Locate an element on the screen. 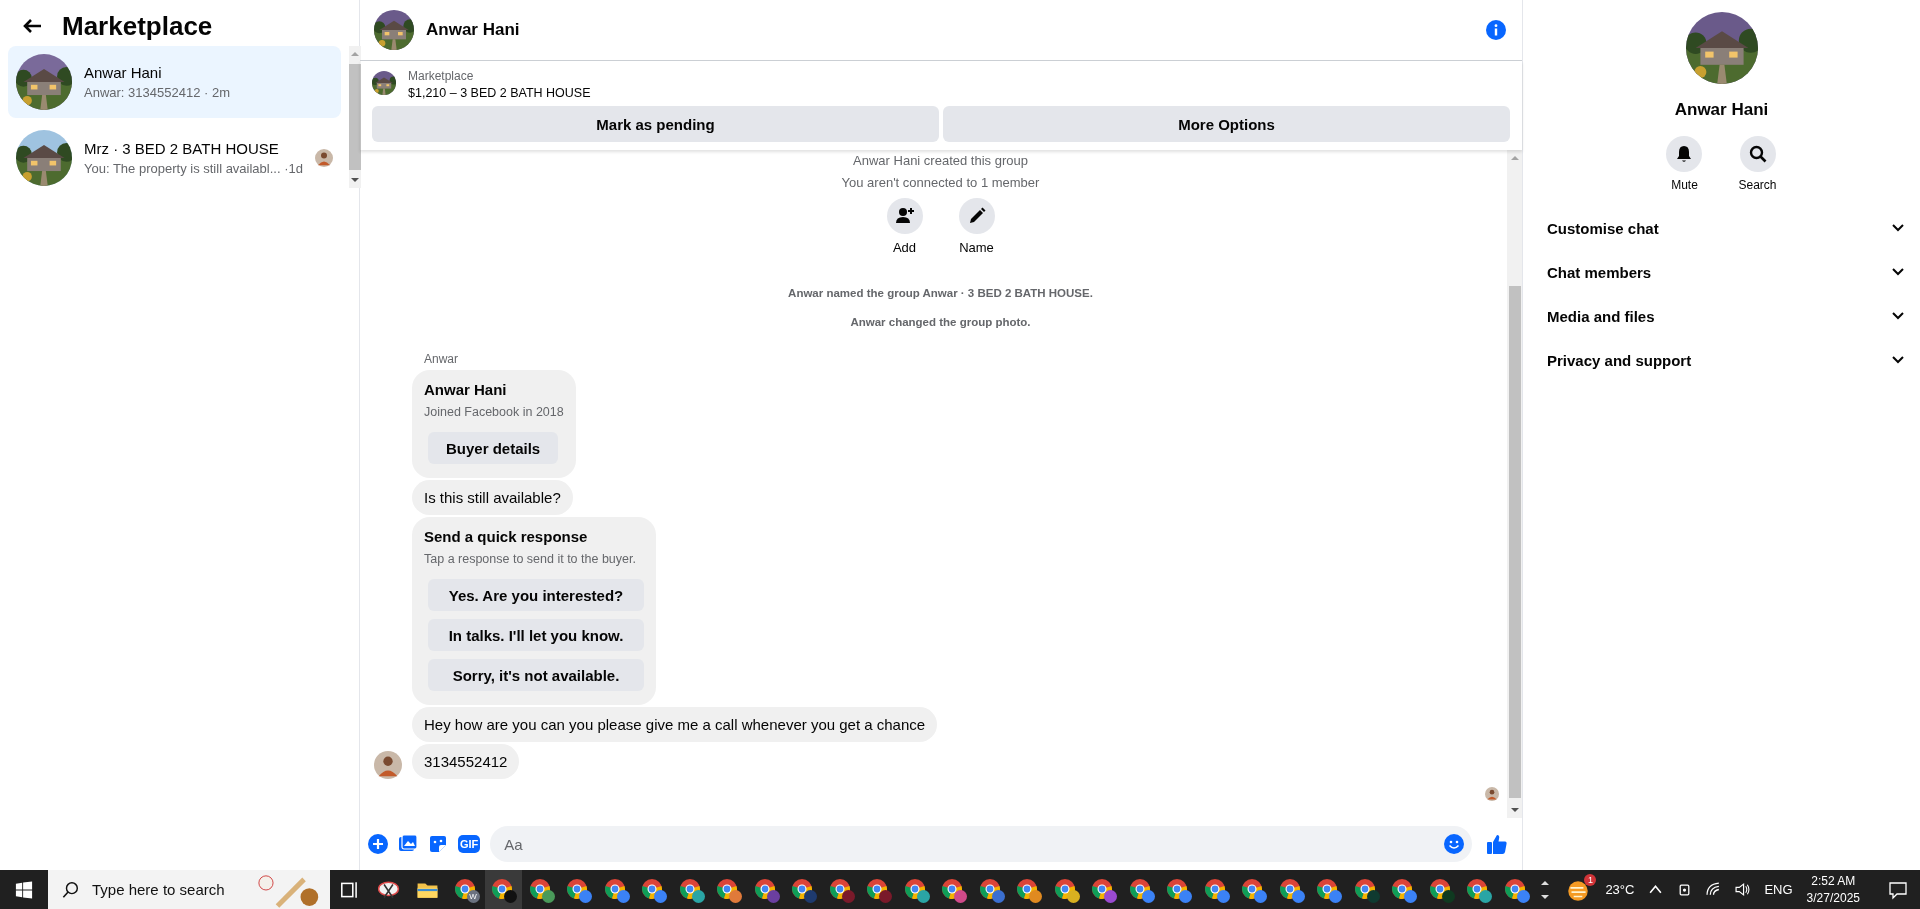  contact-name: Anwar Hani is located at coordinates (1721, 110).